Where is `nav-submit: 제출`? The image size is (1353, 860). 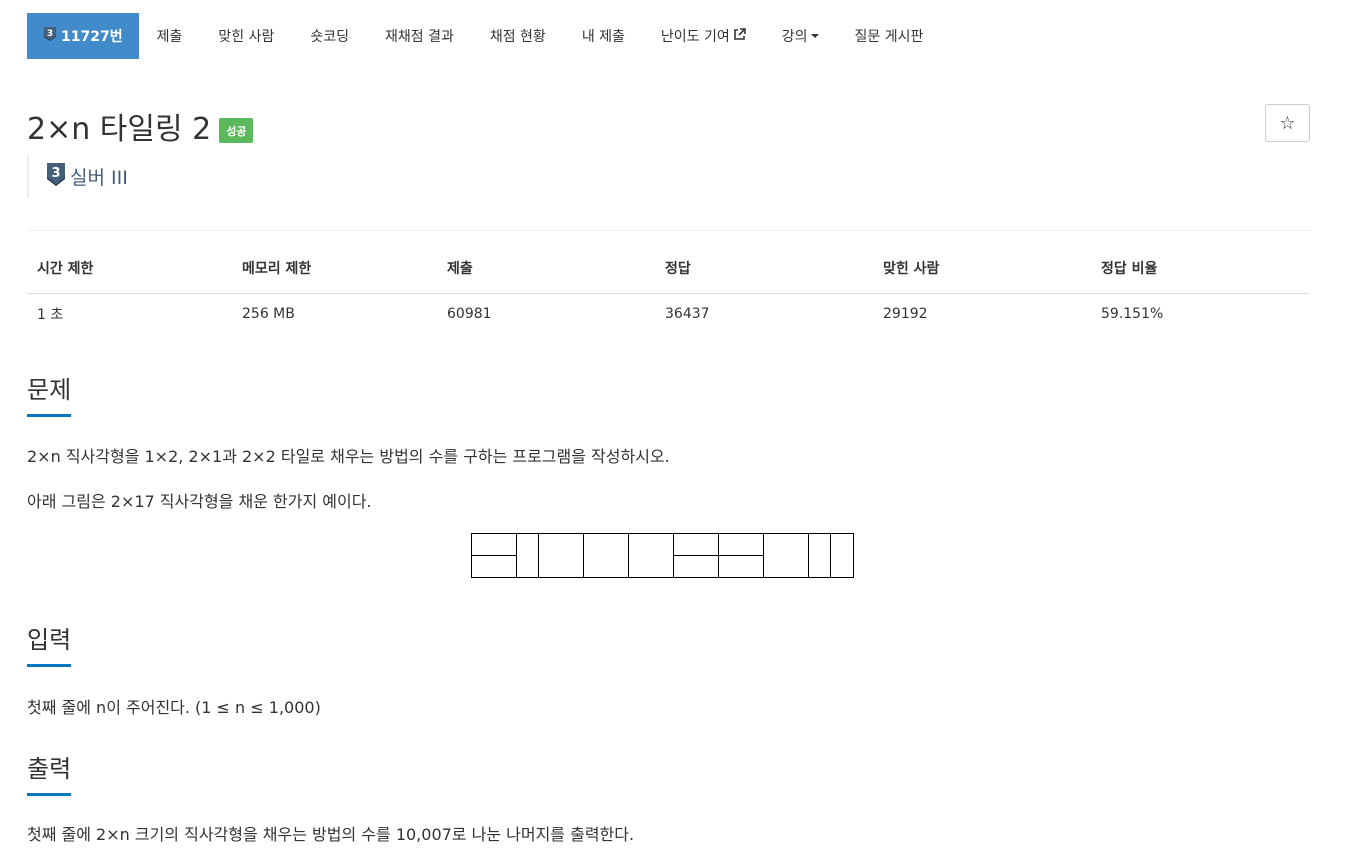
nav-submit: 제출 is located at coordinates (170, 36).